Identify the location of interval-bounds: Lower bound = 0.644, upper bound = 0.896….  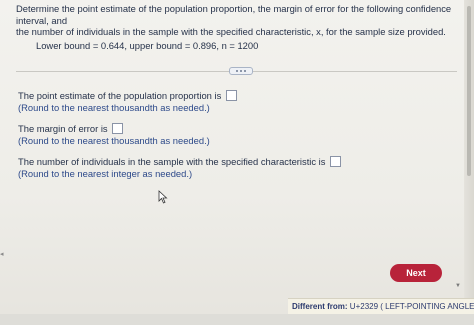
(147, 45).